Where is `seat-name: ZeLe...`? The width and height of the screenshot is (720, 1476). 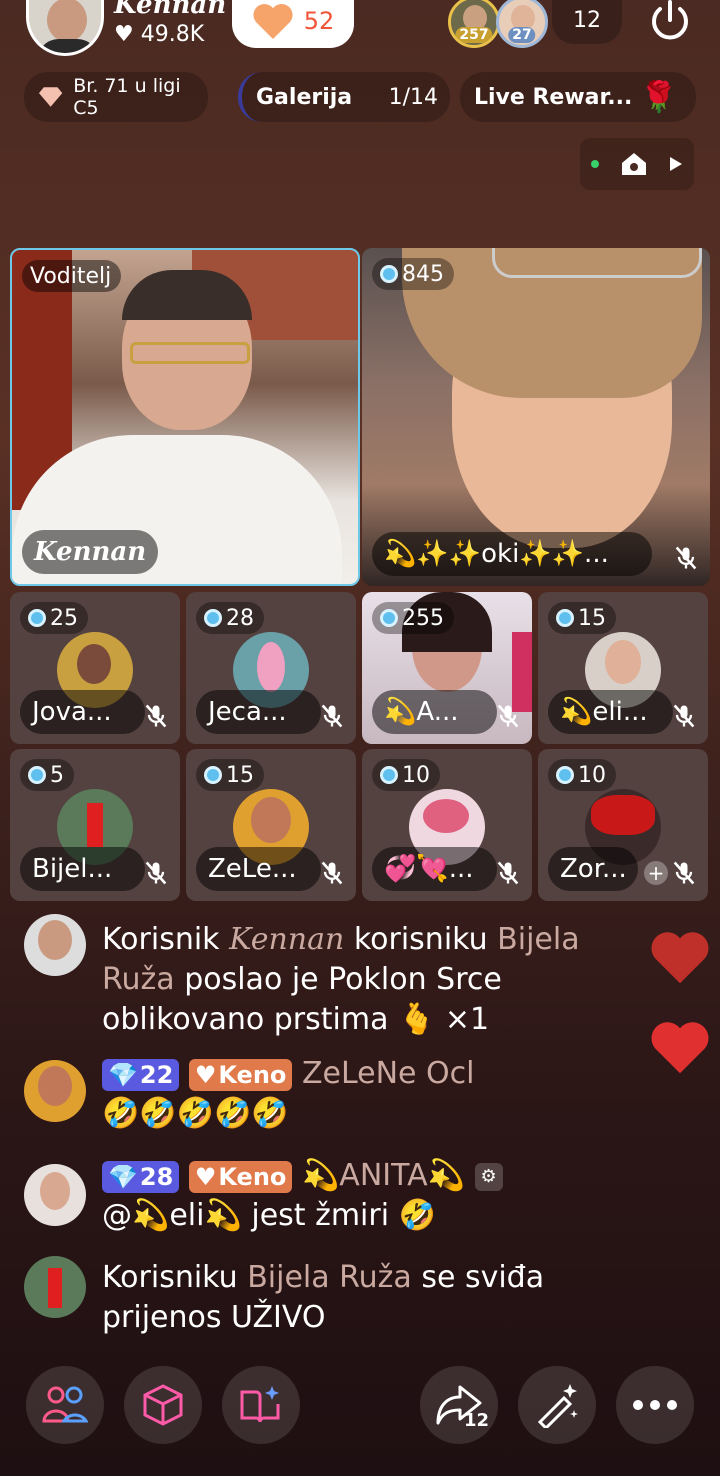
seat-name: ZeLe... is located at coordinates (258, 869).